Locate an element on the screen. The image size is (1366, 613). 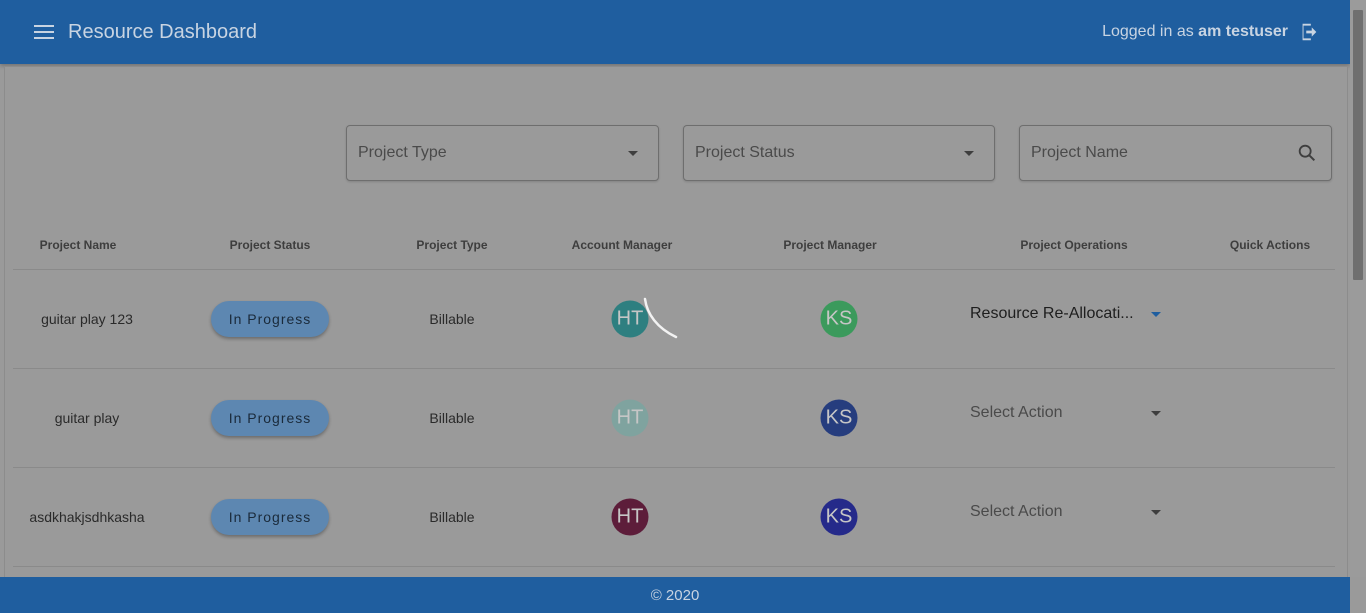
project-status-label: Project Status is located at coordinates (745, 152).